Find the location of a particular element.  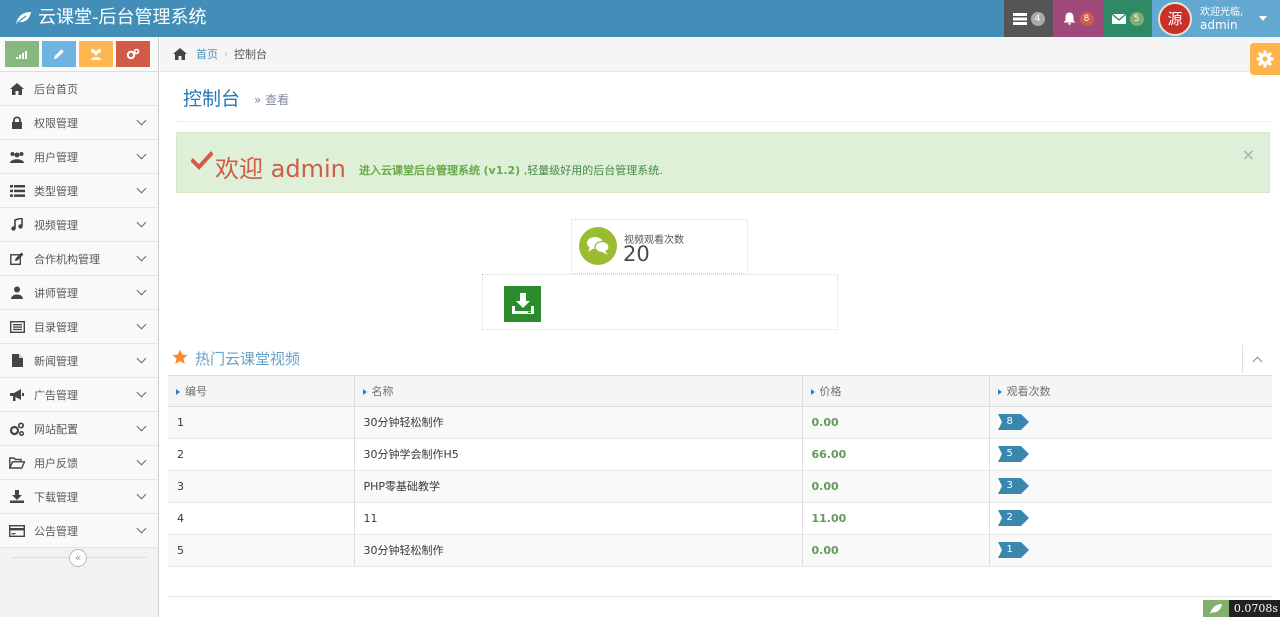

shortcut-pencil-button is located at coordinates (59, 54).